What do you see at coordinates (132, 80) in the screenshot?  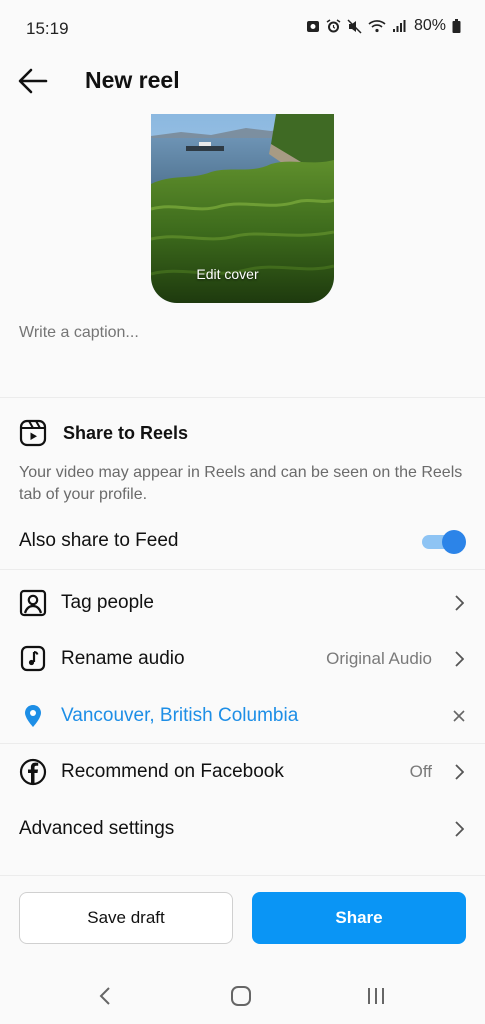 I see `page-title: New reel` at bounding box center [132, 80].